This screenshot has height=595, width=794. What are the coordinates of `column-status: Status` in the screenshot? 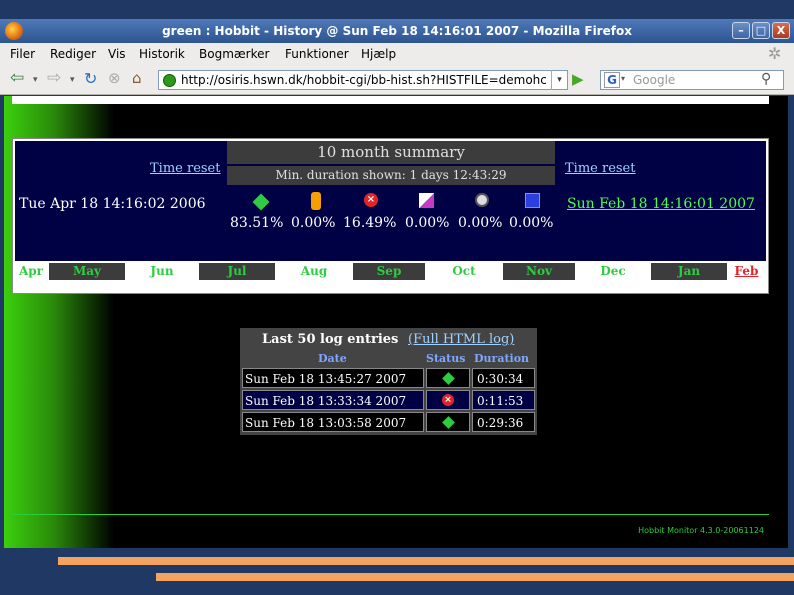 It's located at (446, 358).